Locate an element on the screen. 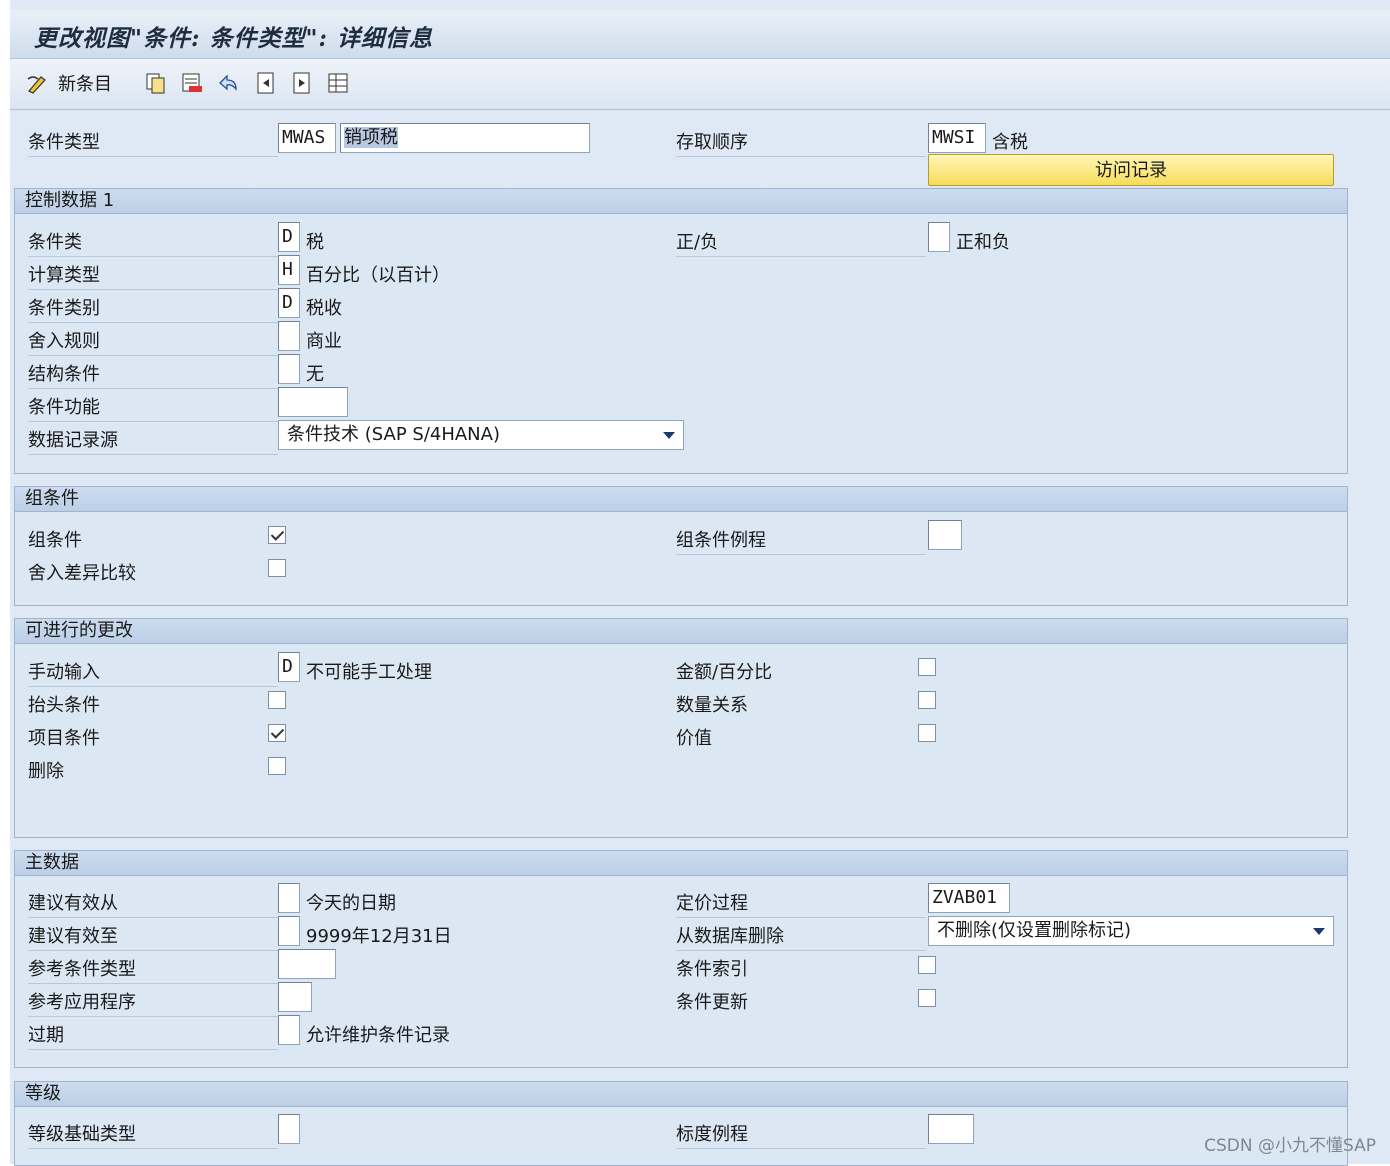  condition-update-label: 条件更新 is located at coordinates (712, 1002).